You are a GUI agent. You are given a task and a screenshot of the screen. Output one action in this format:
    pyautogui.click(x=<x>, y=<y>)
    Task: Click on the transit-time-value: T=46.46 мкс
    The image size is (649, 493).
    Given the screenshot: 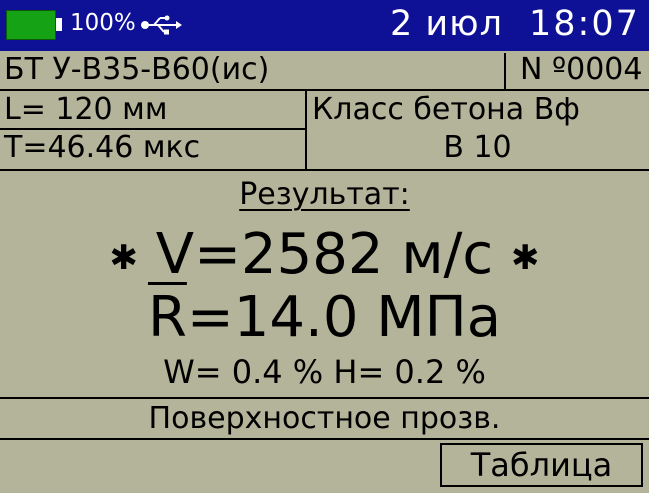 What is the action you would take?
    pyautogui.click(x=102, y=147)
    